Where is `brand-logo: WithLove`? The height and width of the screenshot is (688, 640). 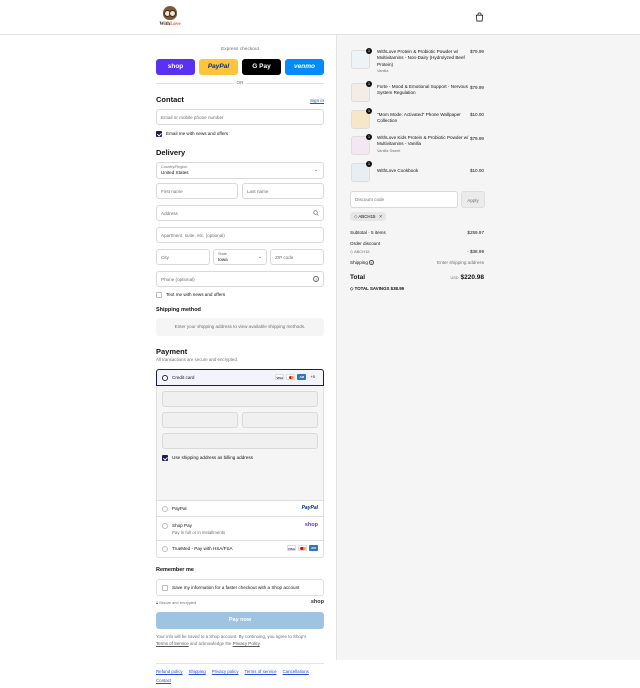 brand-logo: WithLove is located at coordinates (170, 18).